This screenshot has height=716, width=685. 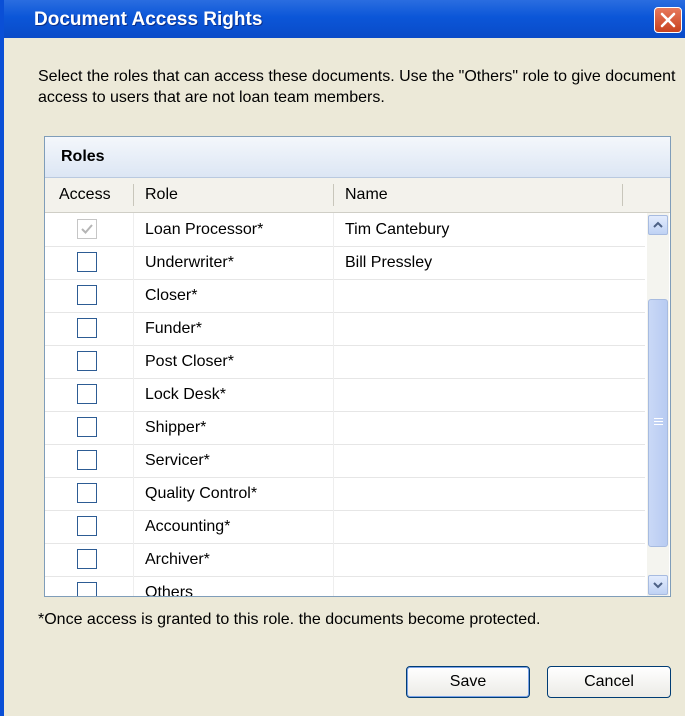 I want to click on role-label: Post Closer*, so click(x=189, y=361).